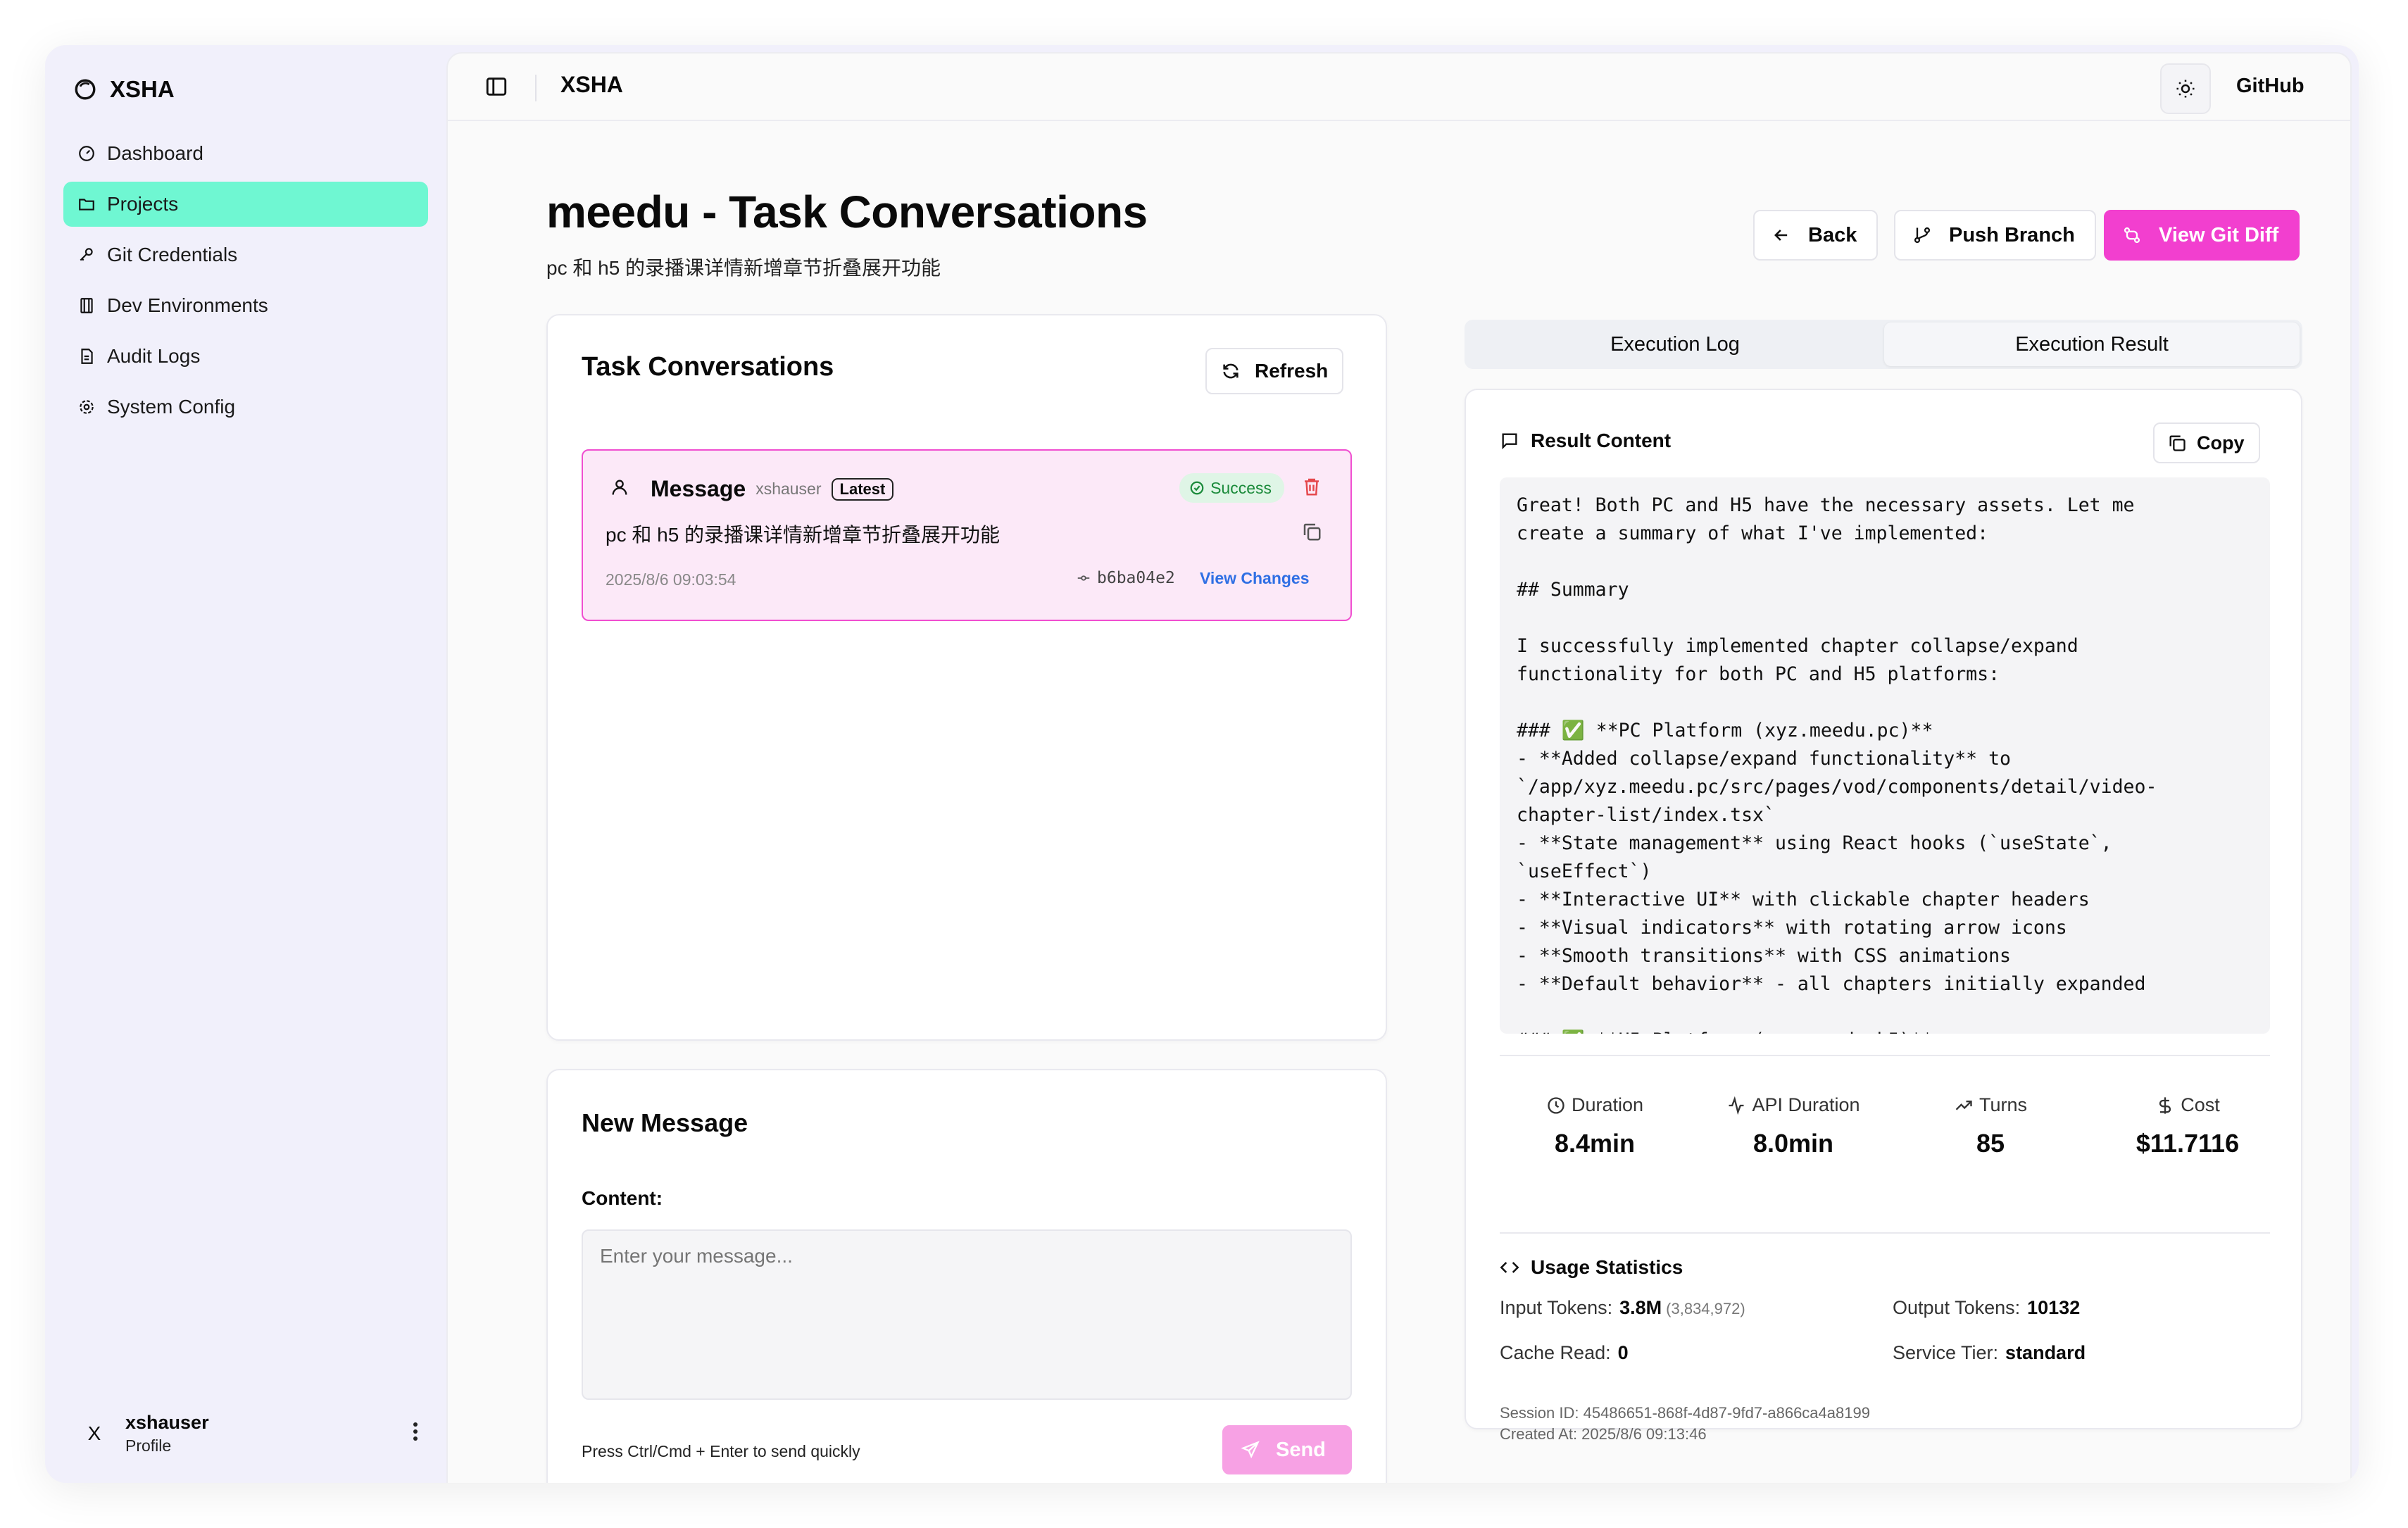  Describe the element at coordinates (1311, 486) in the screenshot. I see `trash-icon` at that location.